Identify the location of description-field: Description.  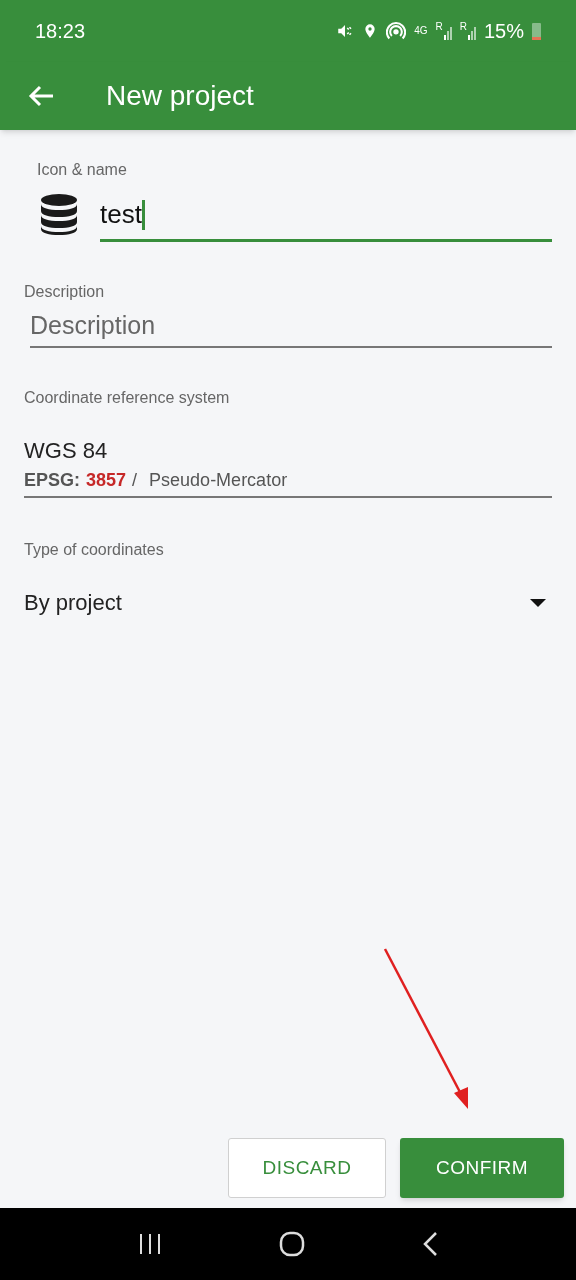
(291, 326).